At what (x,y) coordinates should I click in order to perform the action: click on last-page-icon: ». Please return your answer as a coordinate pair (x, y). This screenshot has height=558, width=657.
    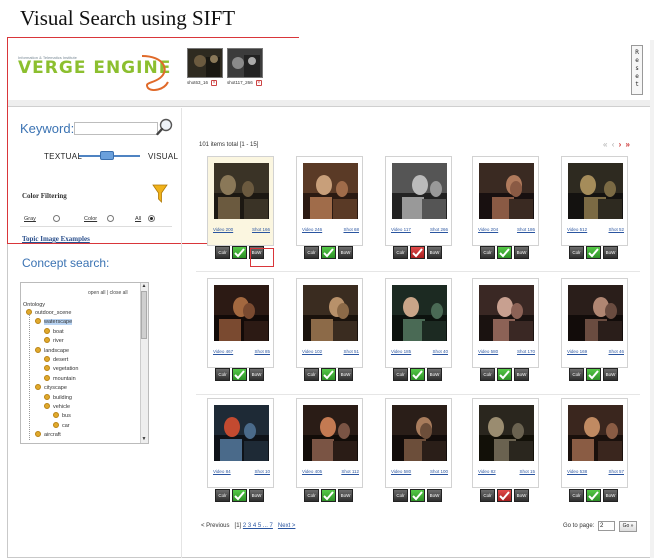
    Looking at the image, I should click on (628, 144).